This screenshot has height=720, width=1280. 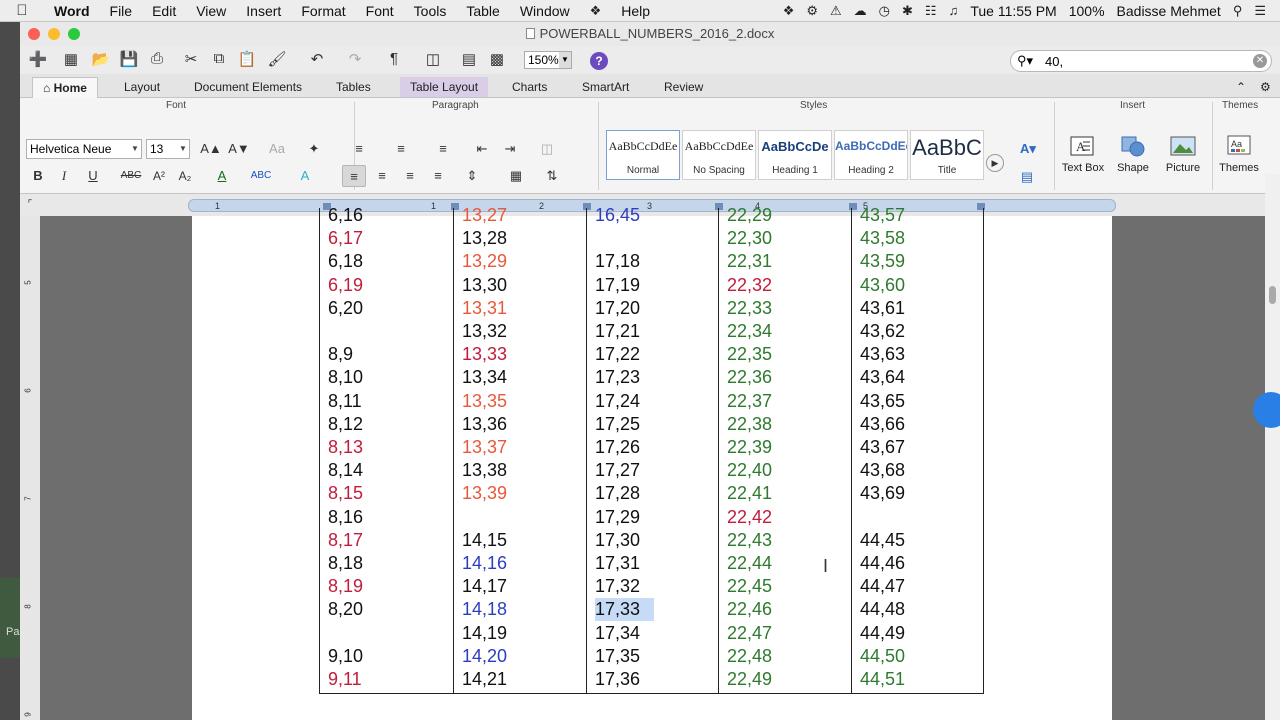 What do you see at coordinates (617, 261) in the screenshot?
I see `table-cell: 17,18` at bounding box center [617, 261].